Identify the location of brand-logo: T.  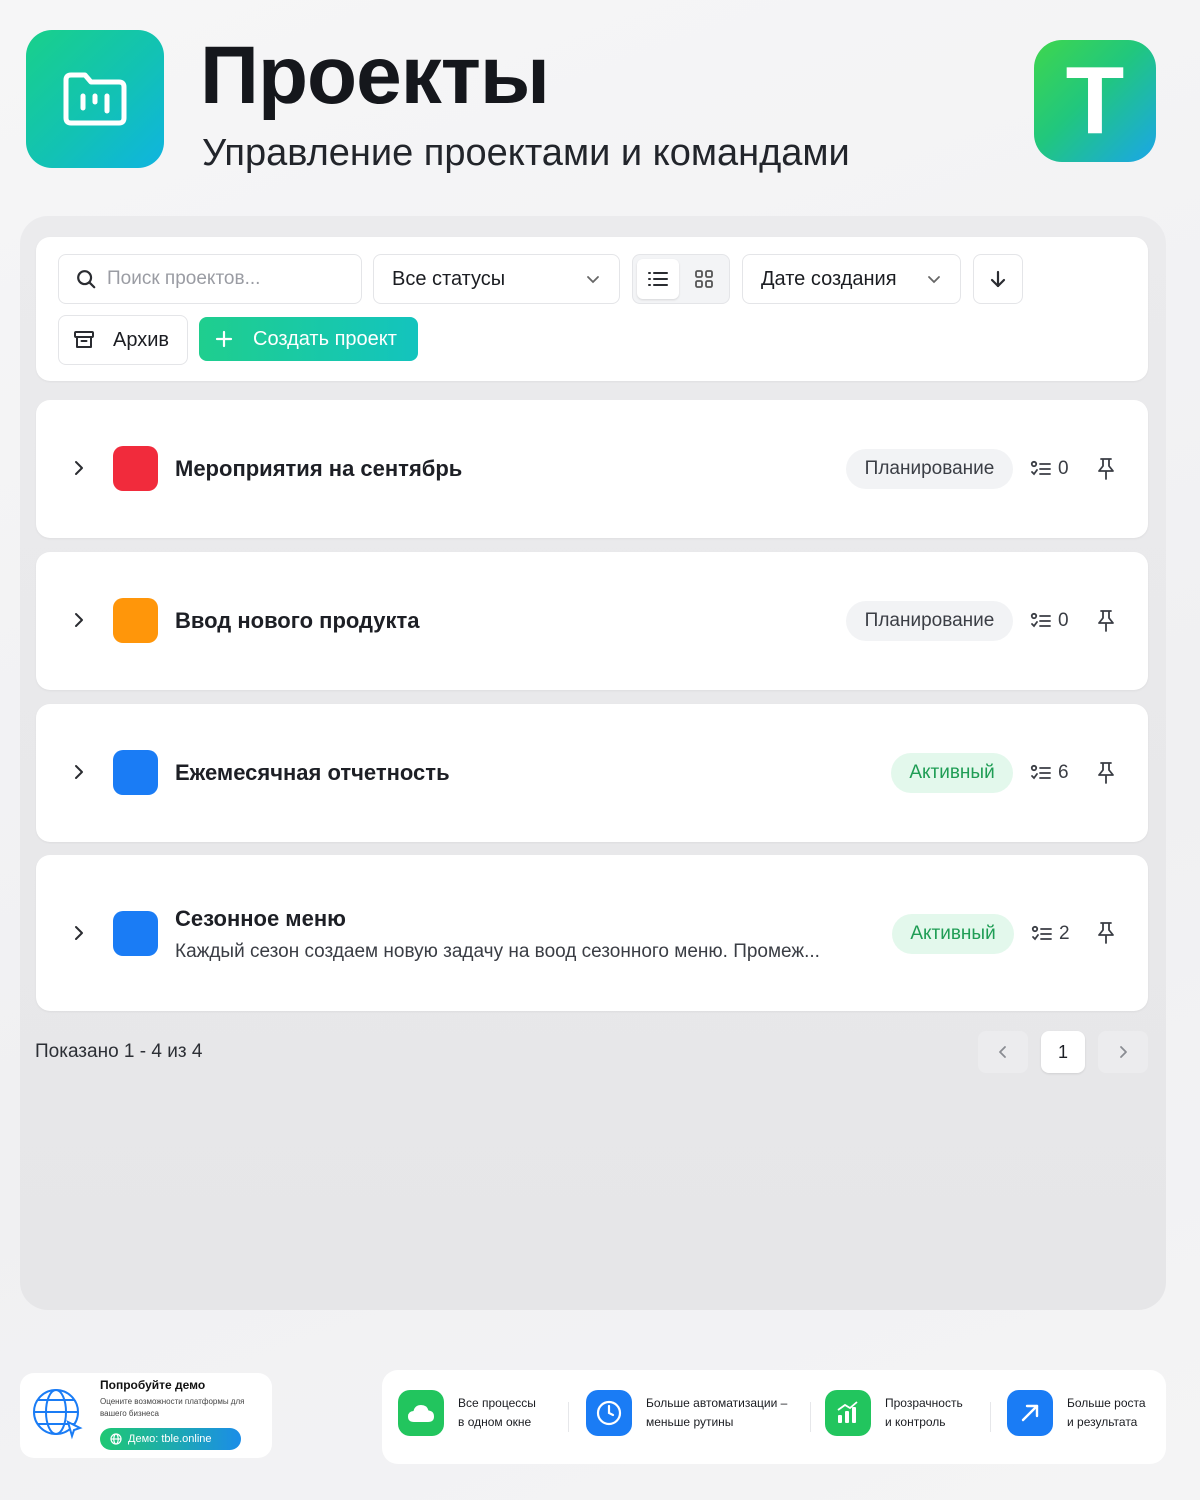
(1095, 101).